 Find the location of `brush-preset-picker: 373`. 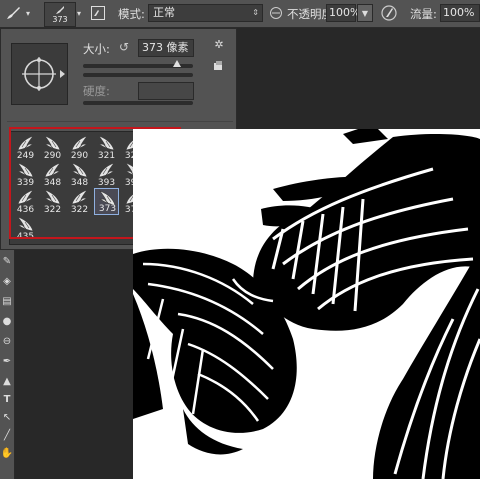

brush-preset-picker: 373 is located at coordinates (60, 14).